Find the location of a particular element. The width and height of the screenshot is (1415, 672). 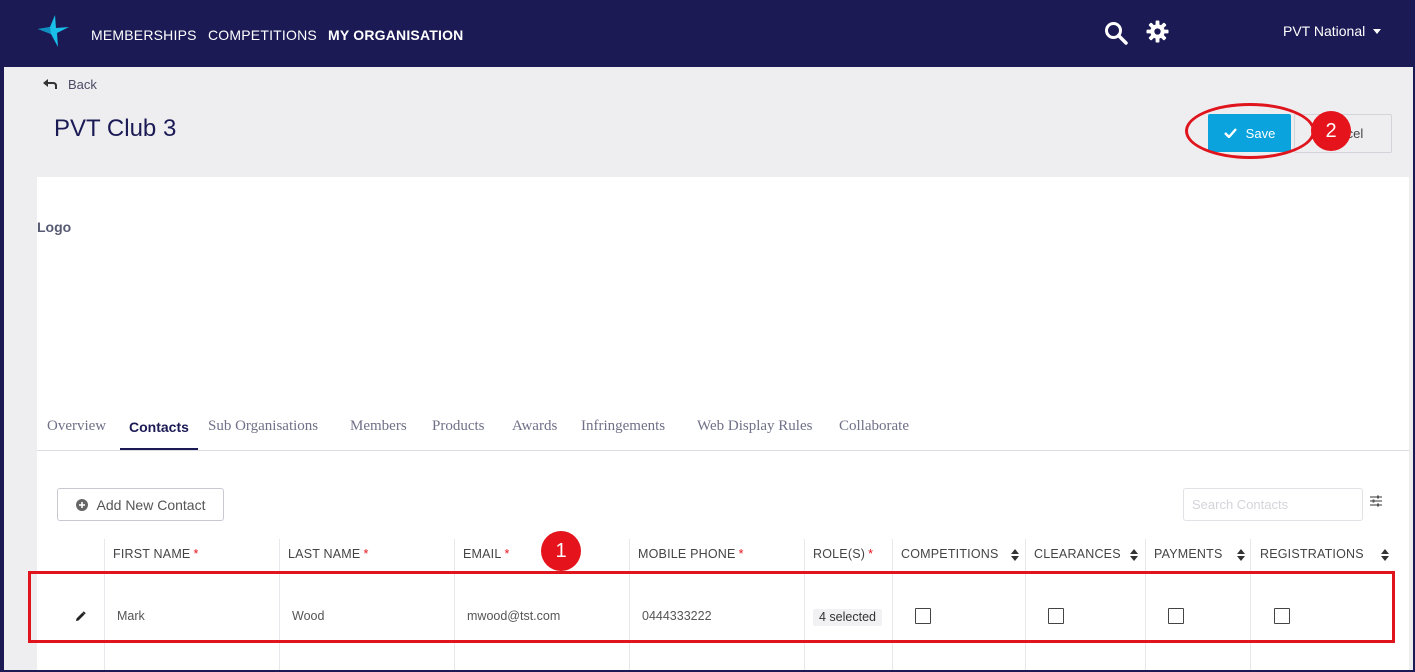

payments-checkbox is located at coordinates (1176, 616).